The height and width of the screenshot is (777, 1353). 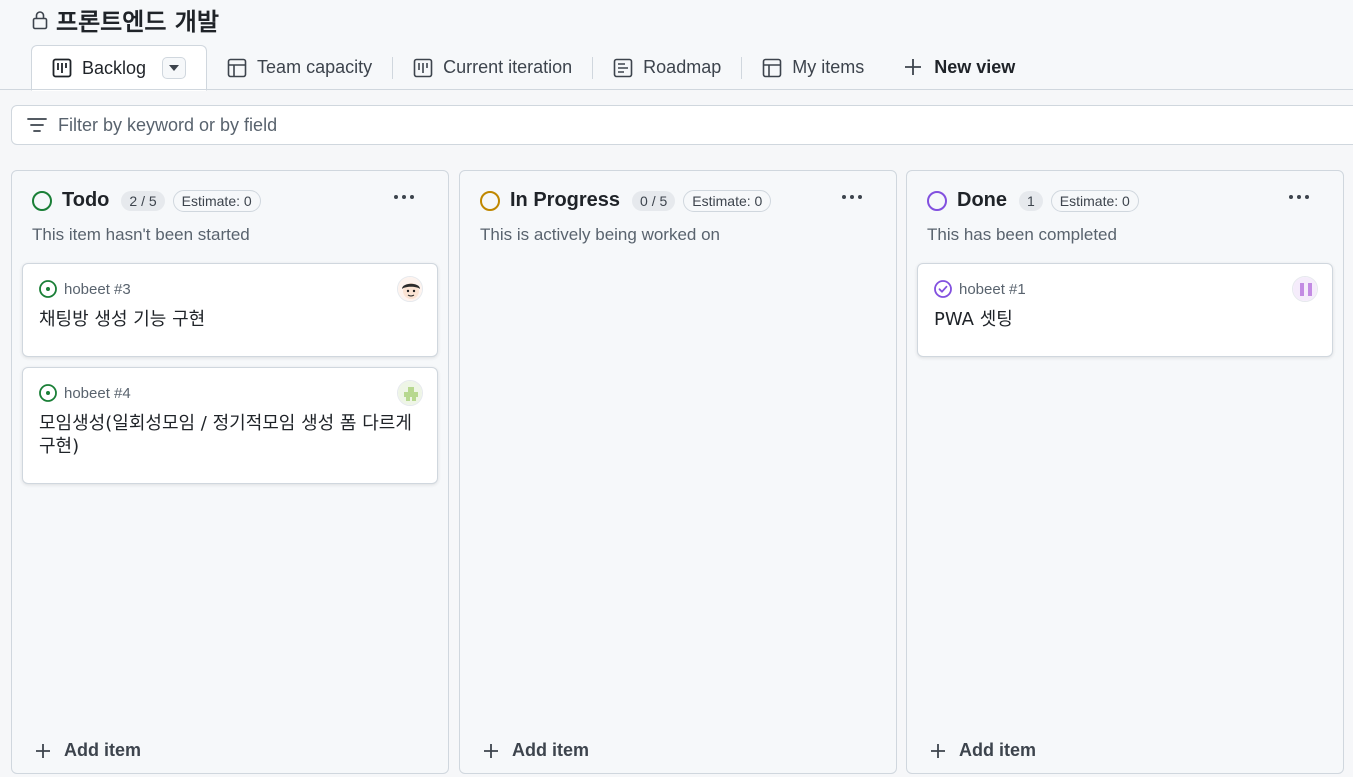 What do you see at coordinates (1022, 234) in the screenshot?
I see `column-description: This has been completed` at bounding box center [1022, 234].